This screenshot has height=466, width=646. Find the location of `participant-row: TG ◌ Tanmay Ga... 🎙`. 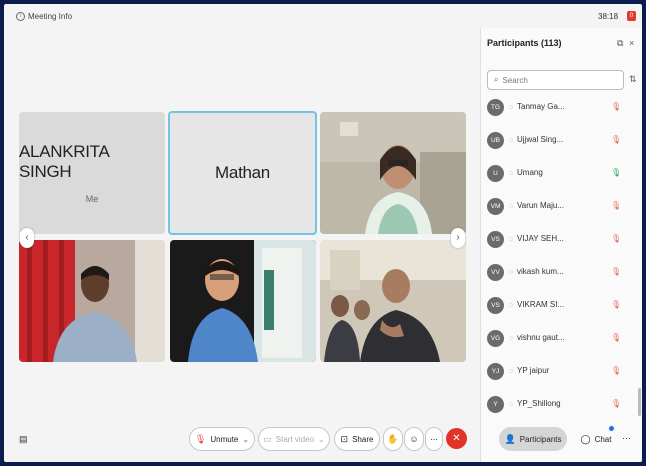

participant-row: TG ◌ Tanmay Ga... 🎙 is located at coordinates (561, 108).